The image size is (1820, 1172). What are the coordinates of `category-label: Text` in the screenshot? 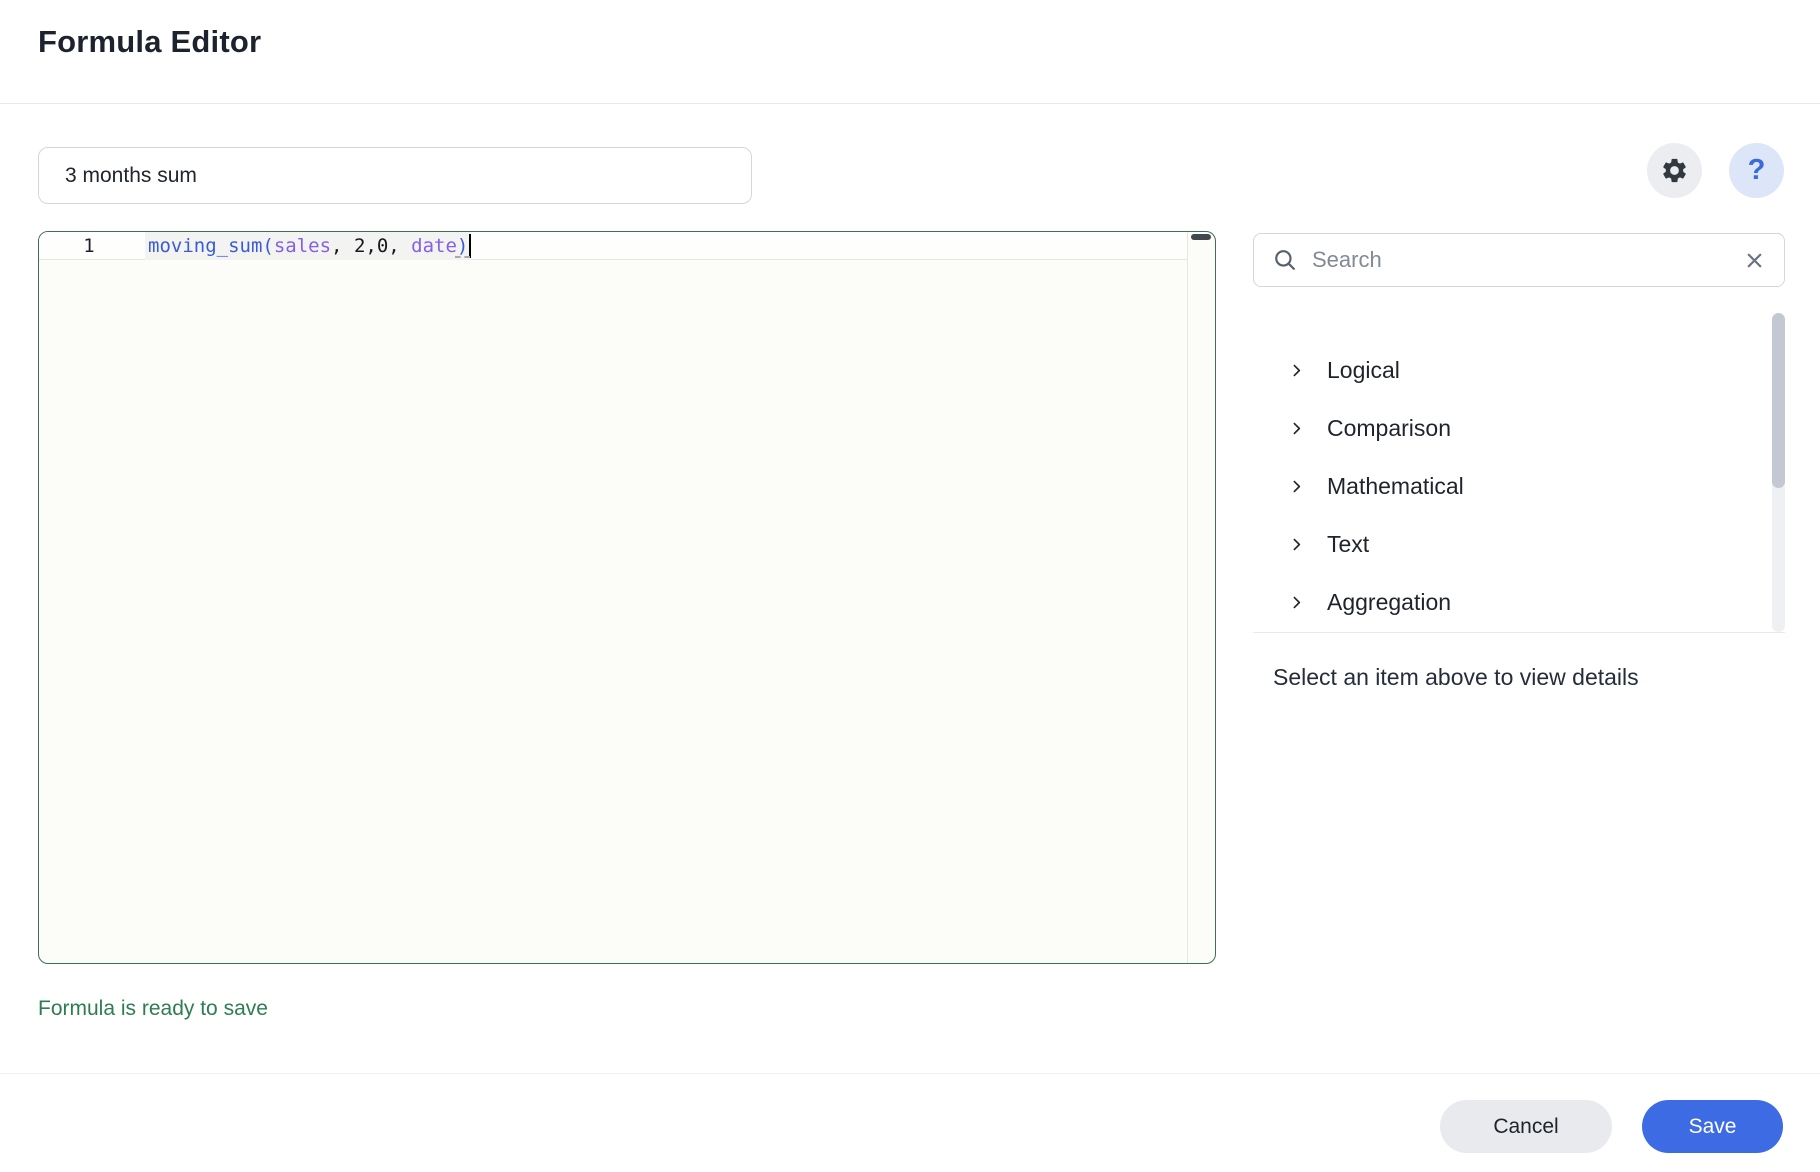 It's located at (1348, 543).